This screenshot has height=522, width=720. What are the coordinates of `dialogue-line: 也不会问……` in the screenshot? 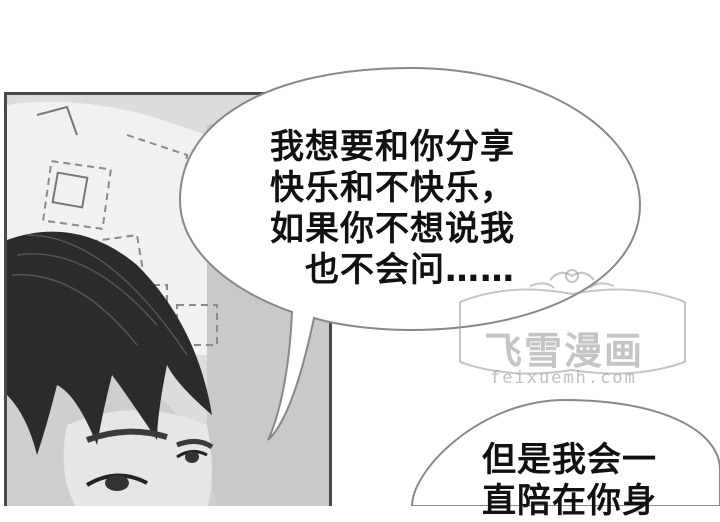 It's located at (392, 270).